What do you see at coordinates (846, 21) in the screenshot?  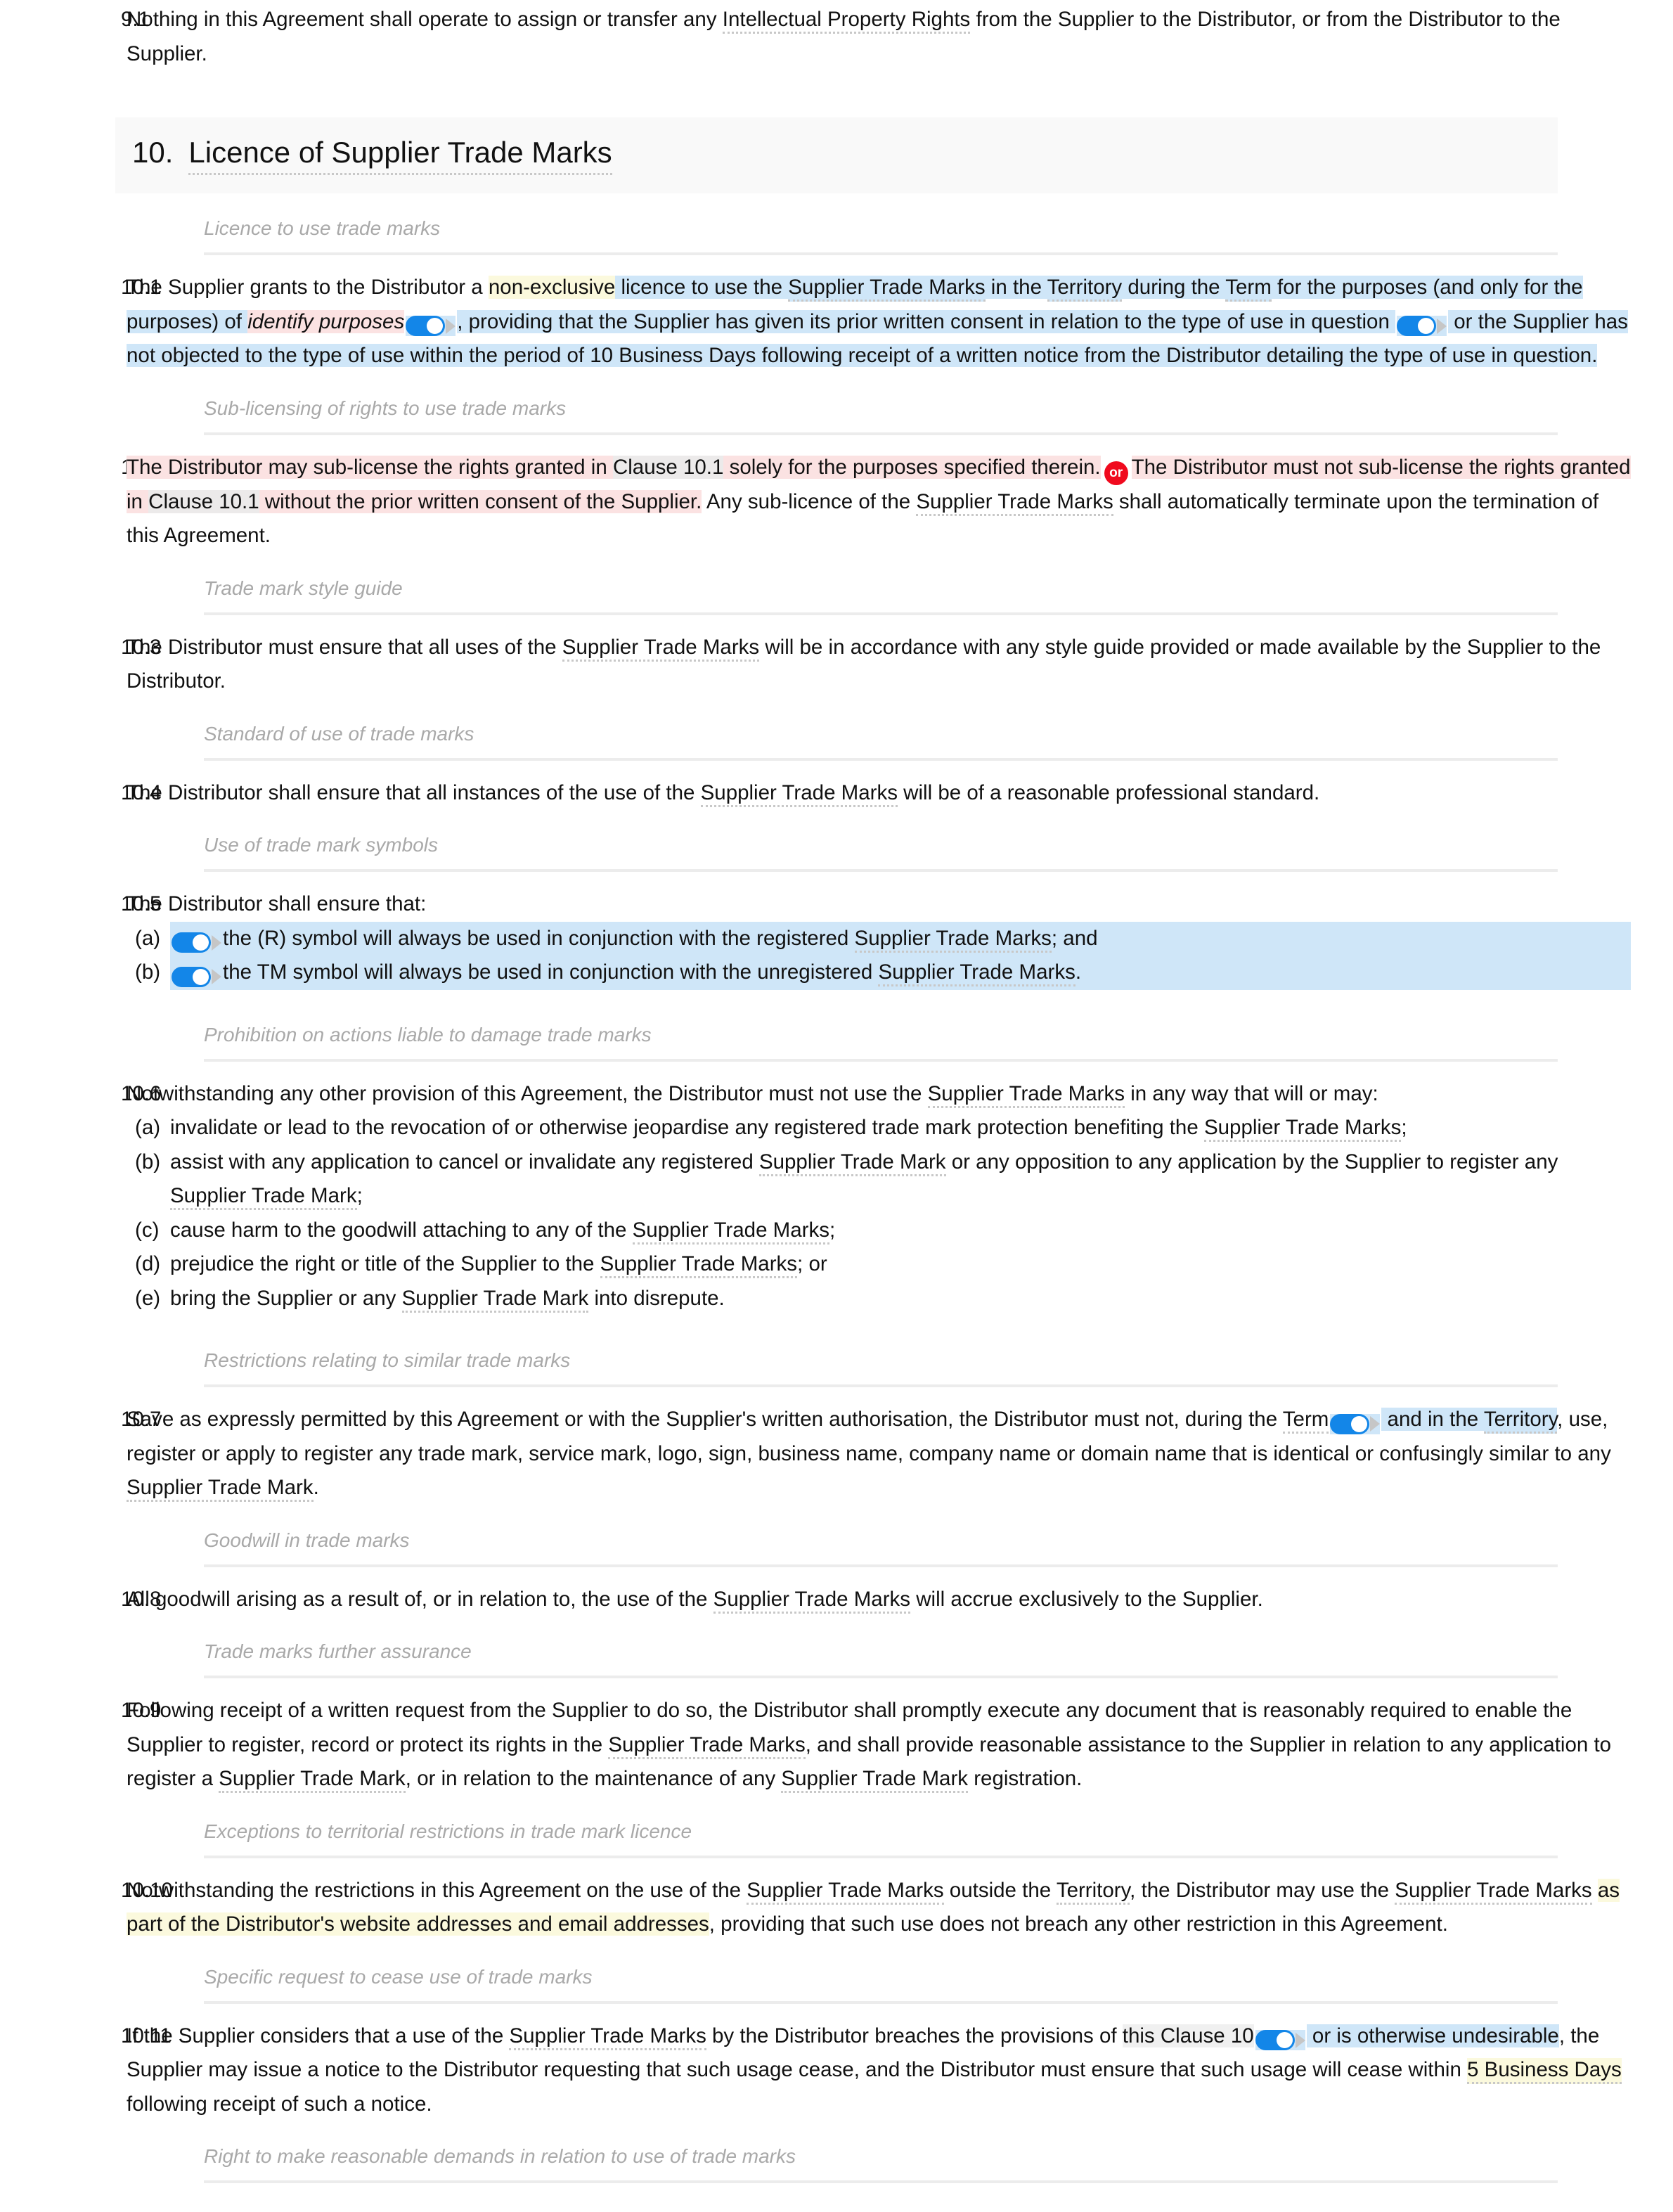 I see `defined-term-intellectual-property-rights: Intellectual Property Rights` at bounding box center [846, 21].